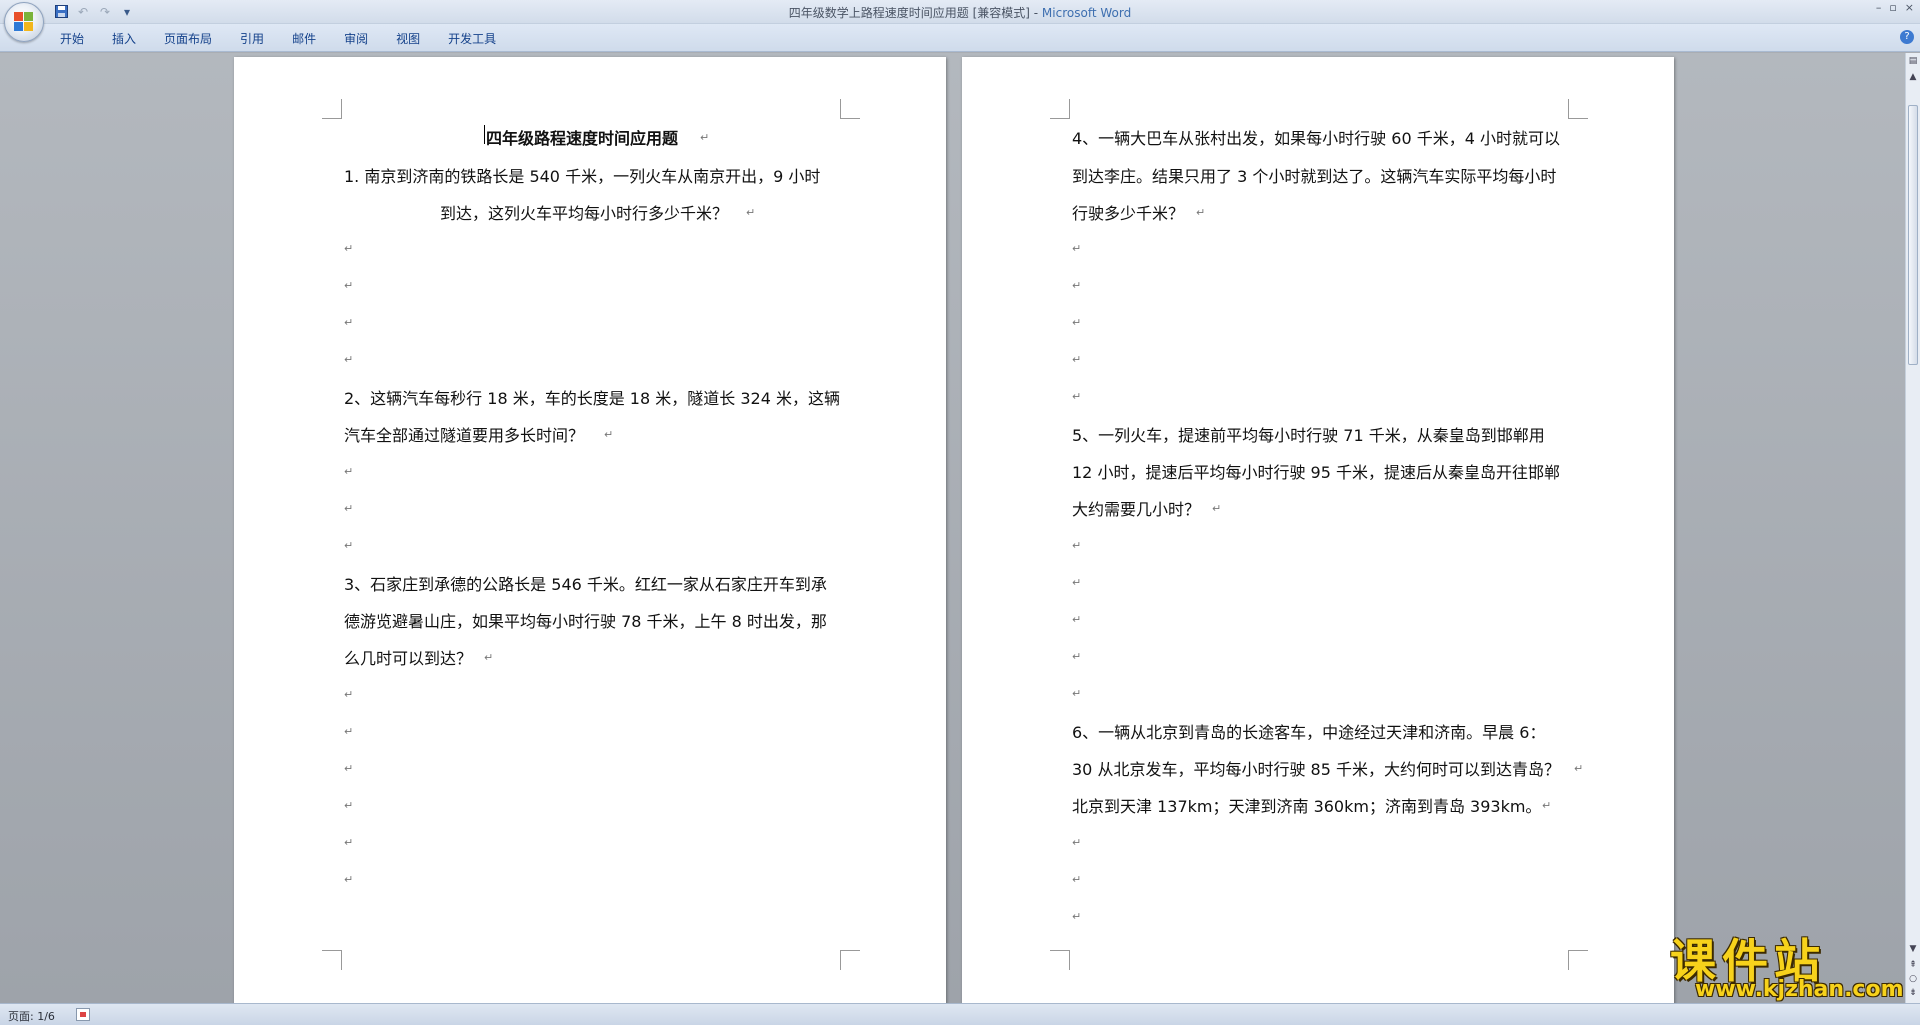 The width and height of the screenshot is (1920, 1025). What do you see at coordinates (1785, 964) in the screenshot?
I see `watermark-logo: 课件站 www.kjzhan.com` at bounding box center [1785, 964].